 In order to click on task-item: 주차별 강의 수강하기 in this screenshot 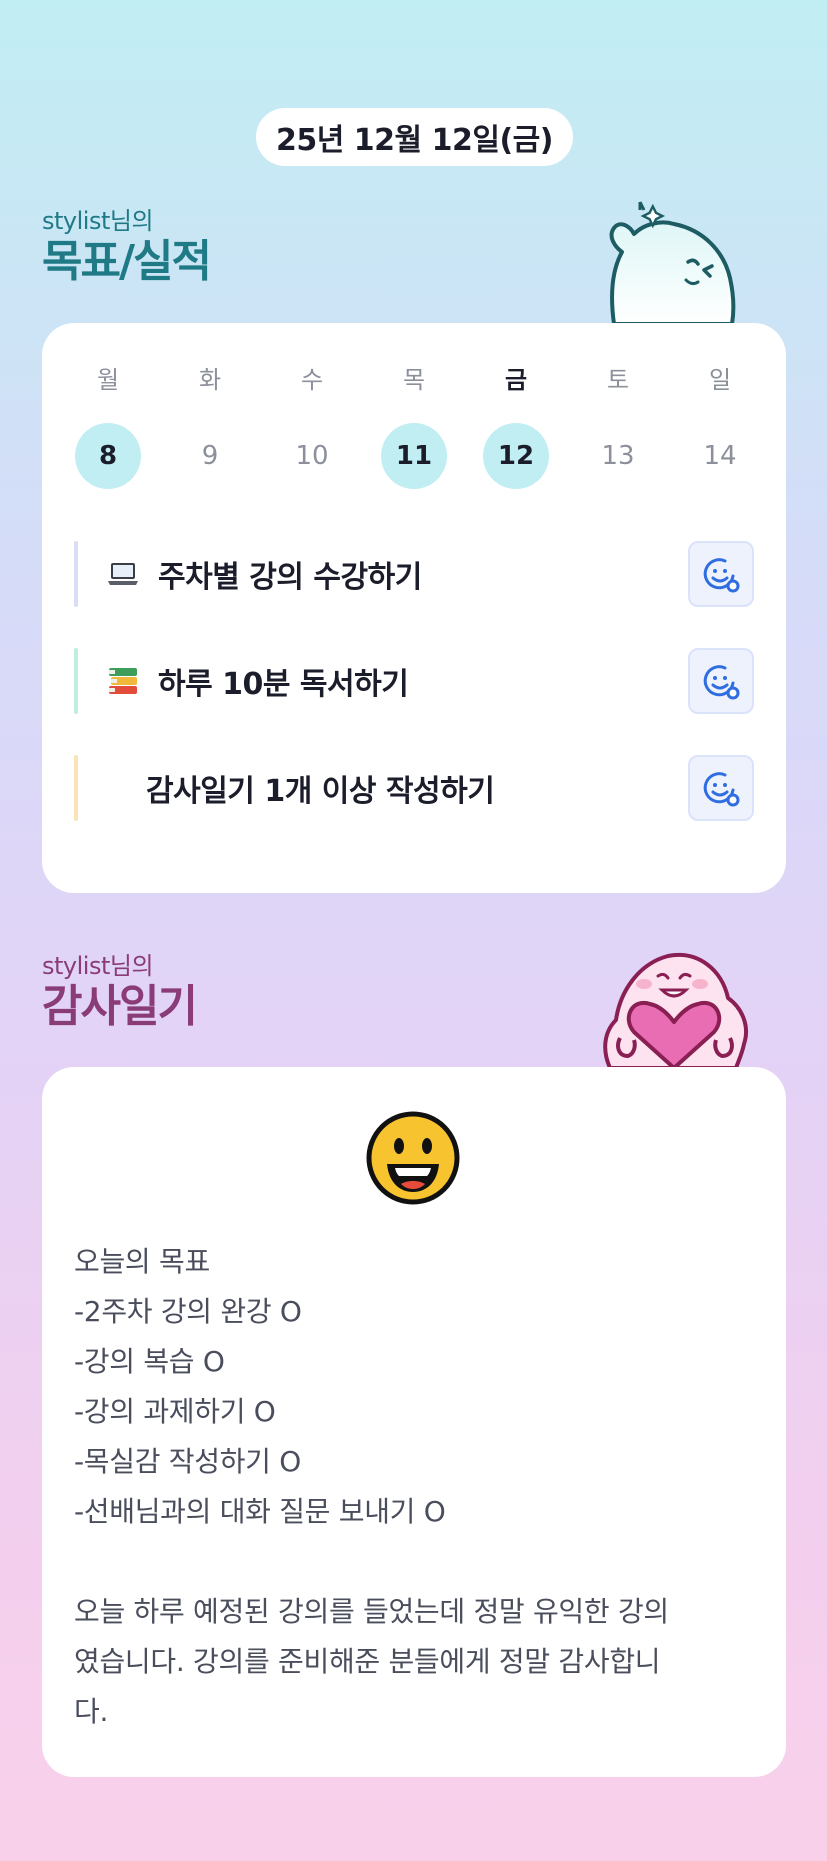, I will do `click(414, 574)`.